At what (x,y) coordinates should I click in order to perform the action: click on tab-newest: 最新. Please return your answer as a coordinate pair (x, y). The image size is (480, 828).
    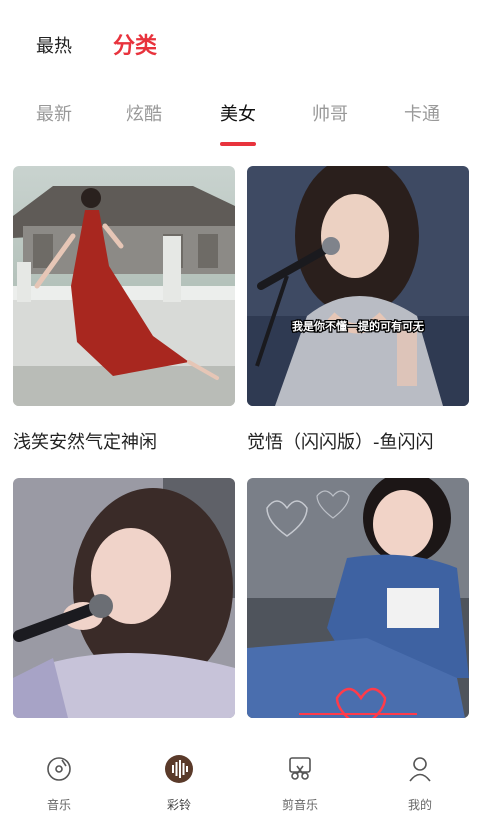
    Looking at the image, I should click on (54, 113).